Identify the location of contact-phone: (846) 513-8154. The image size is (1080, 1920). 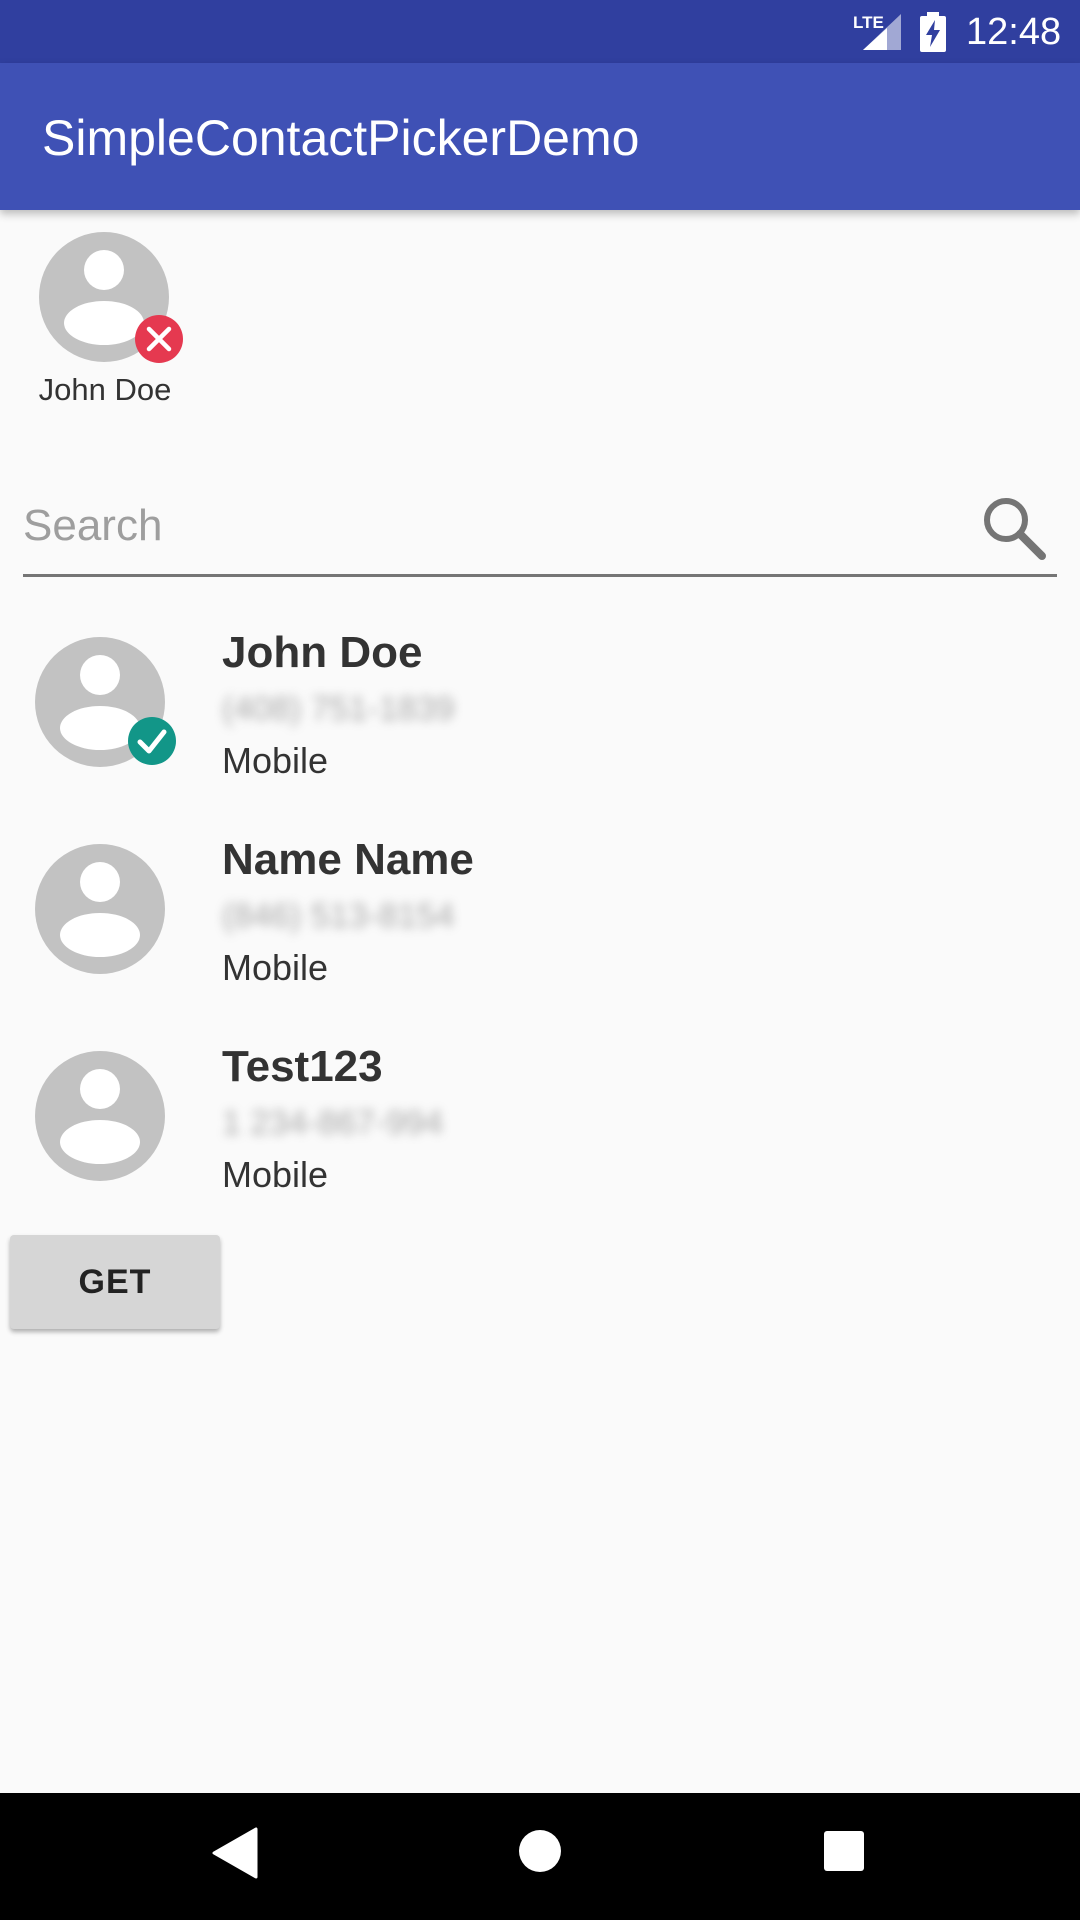
(338, 916).